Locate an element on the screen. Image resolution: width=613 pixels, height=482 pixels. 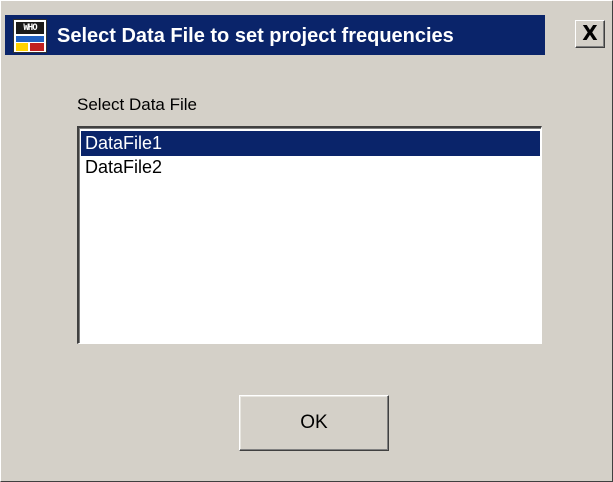
close-button: X is located at coordinates (590, 34).